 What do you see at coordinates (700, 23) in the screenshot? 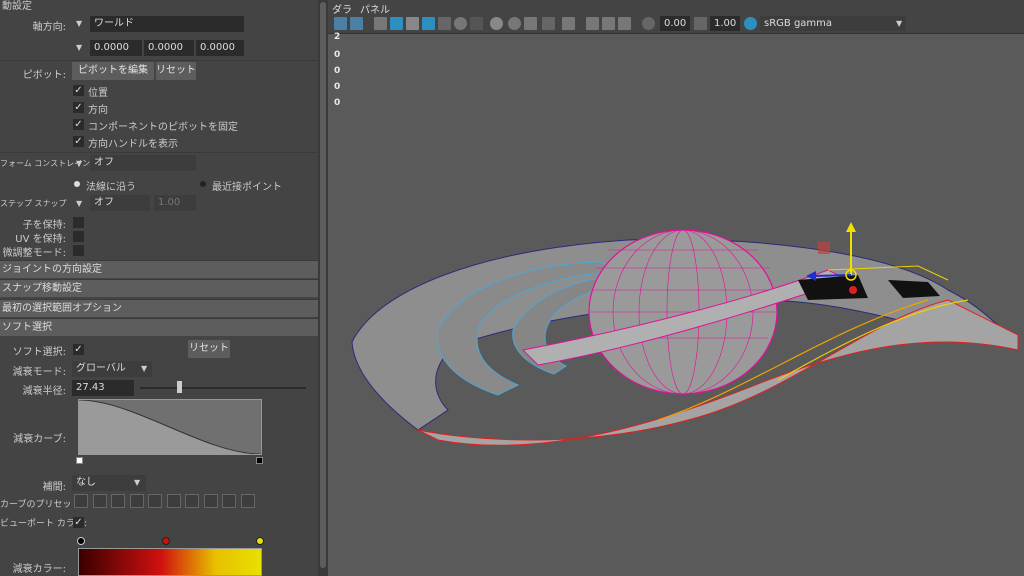
I see `gamma-icon` at bounding box center [700, 23].